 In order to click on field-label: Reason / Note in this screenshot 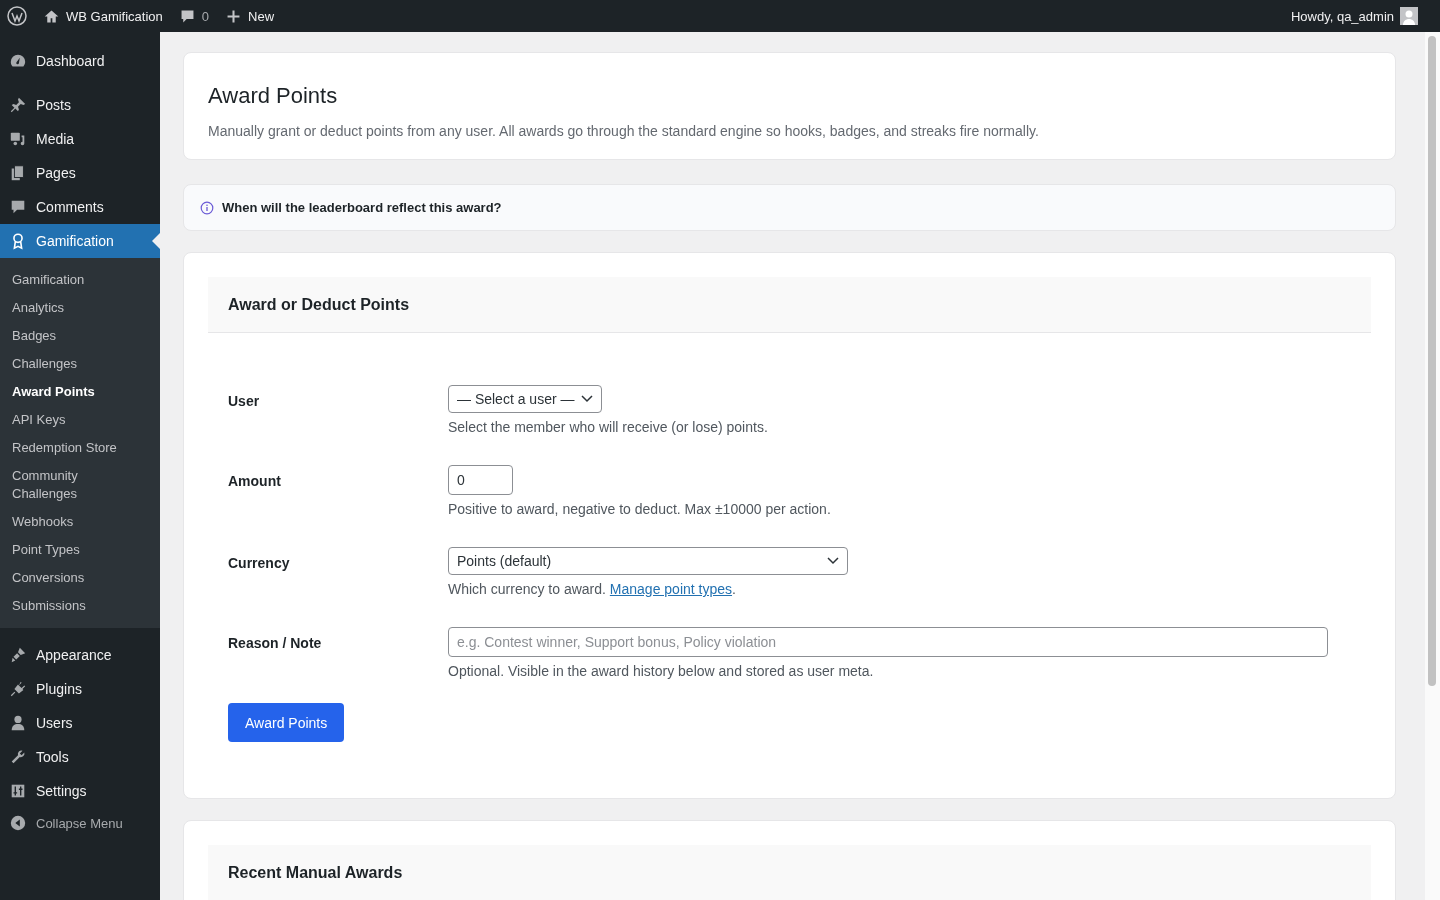, I will do `click(275, 643)`.